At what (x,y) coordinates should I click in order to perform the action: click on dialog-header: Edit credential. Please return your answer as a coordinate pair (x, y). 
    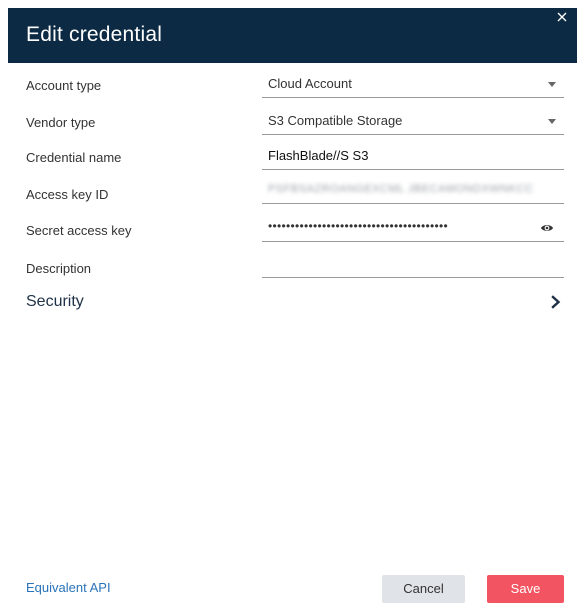
    Looking at the image, I should click on (292, 35).